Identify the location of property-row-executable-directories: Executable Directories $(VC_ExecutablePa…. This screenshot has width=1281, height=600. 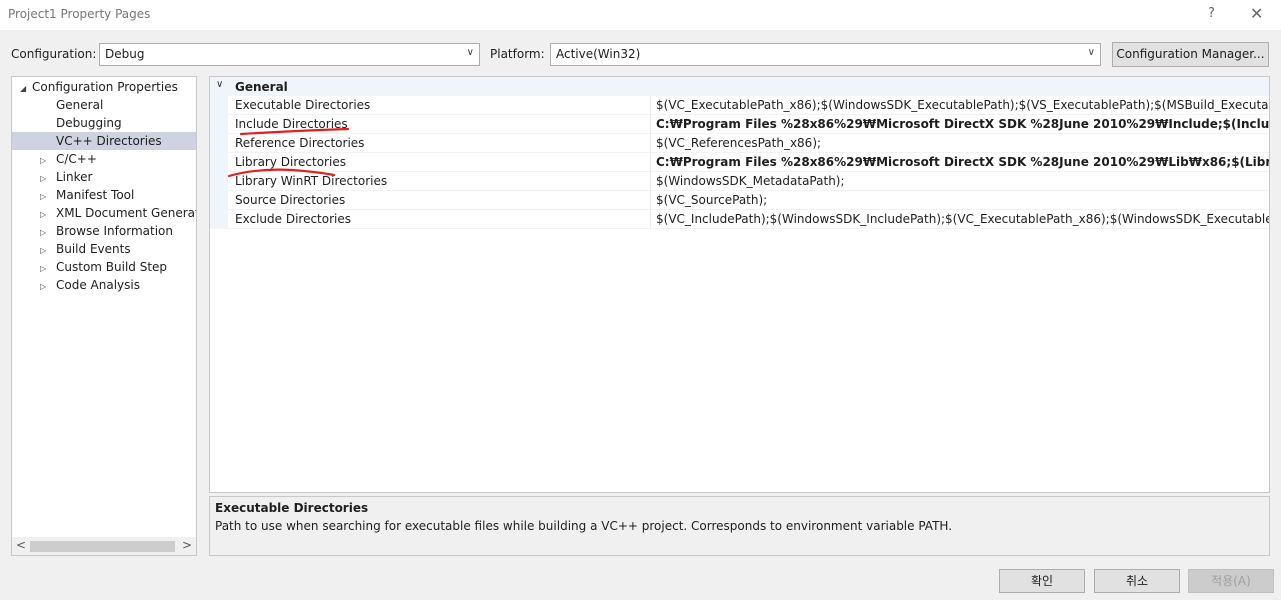
(739, 105).